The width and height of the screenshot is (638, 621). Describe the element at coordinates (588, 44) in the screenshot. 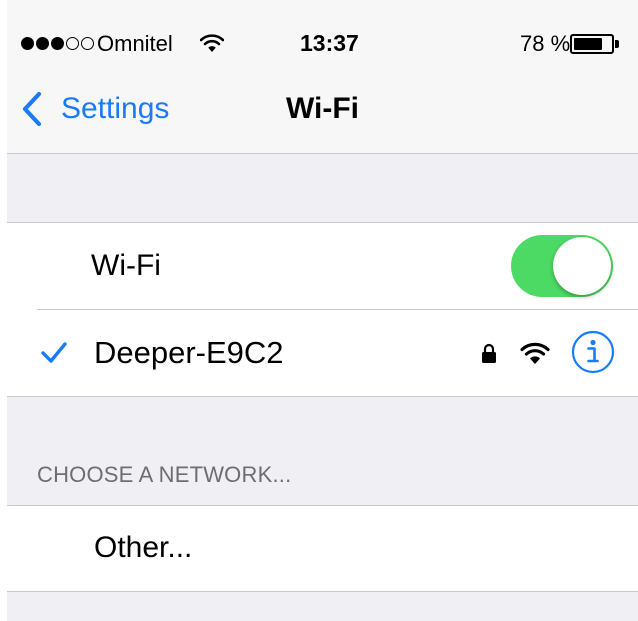

I see `battery-fill` at that location.